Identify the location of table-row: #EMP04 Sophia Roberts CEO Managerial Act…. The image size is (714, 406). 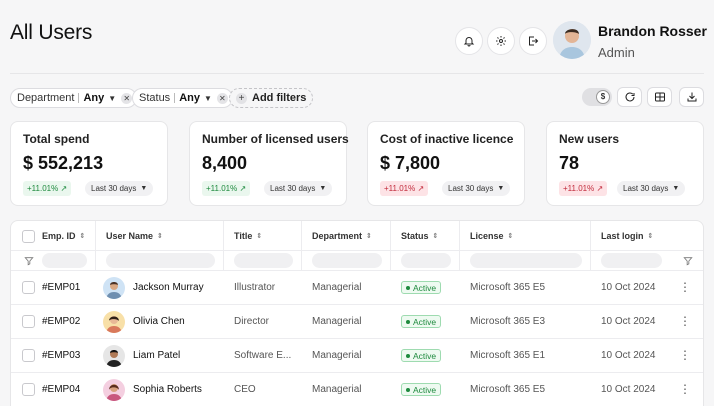
(357, 389).